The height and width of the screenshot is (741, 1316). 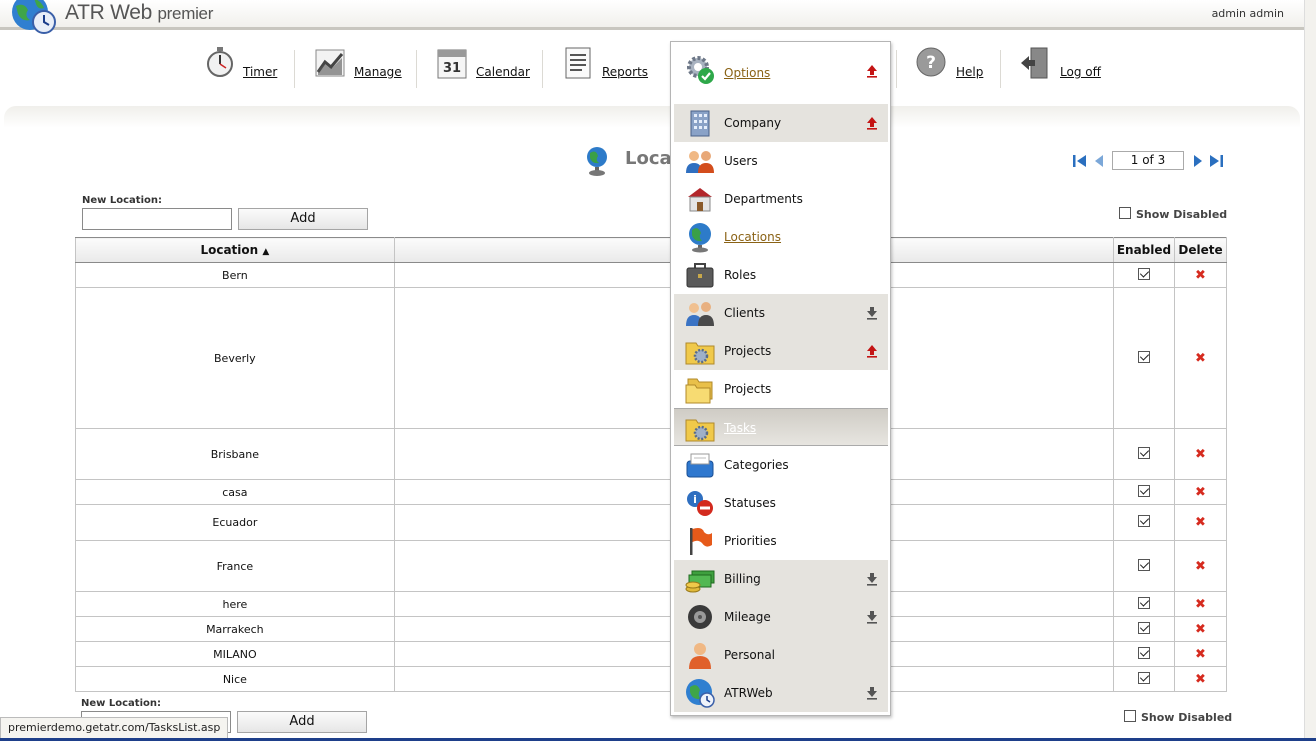 What do you see at coordinates (1310, 370) in the screenshot?
I see `vertical-scrollbar` at bounding box center [1310, 370].